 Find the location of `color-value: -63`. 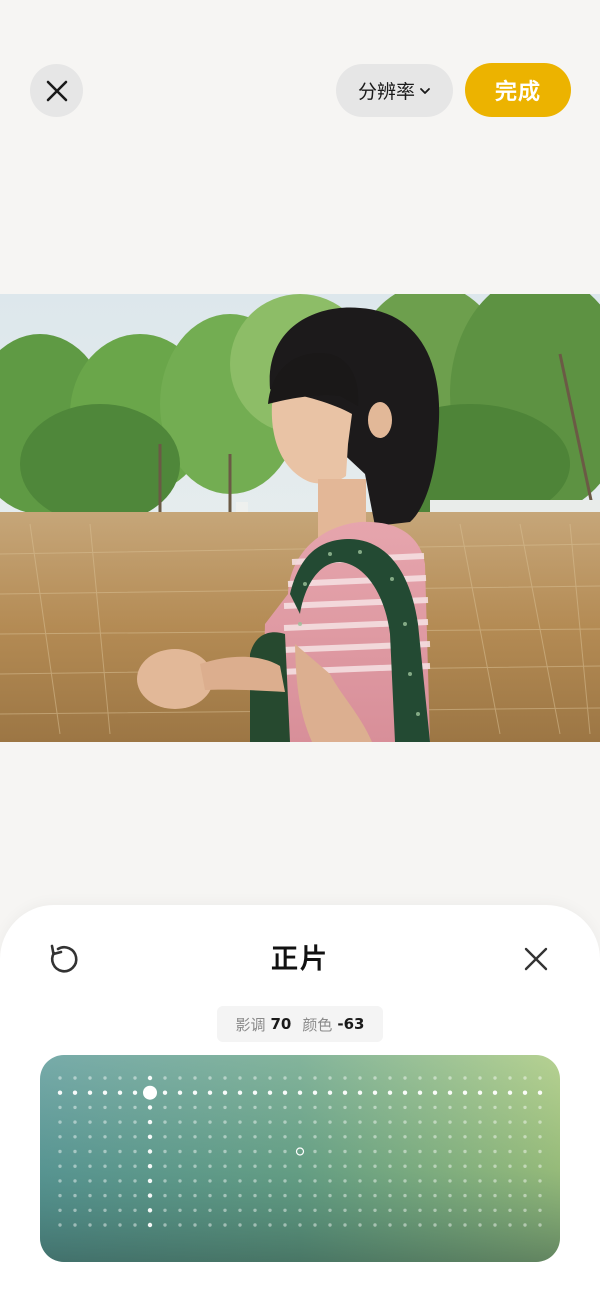

color-value: -63 is located at coordinates (351, 1024).